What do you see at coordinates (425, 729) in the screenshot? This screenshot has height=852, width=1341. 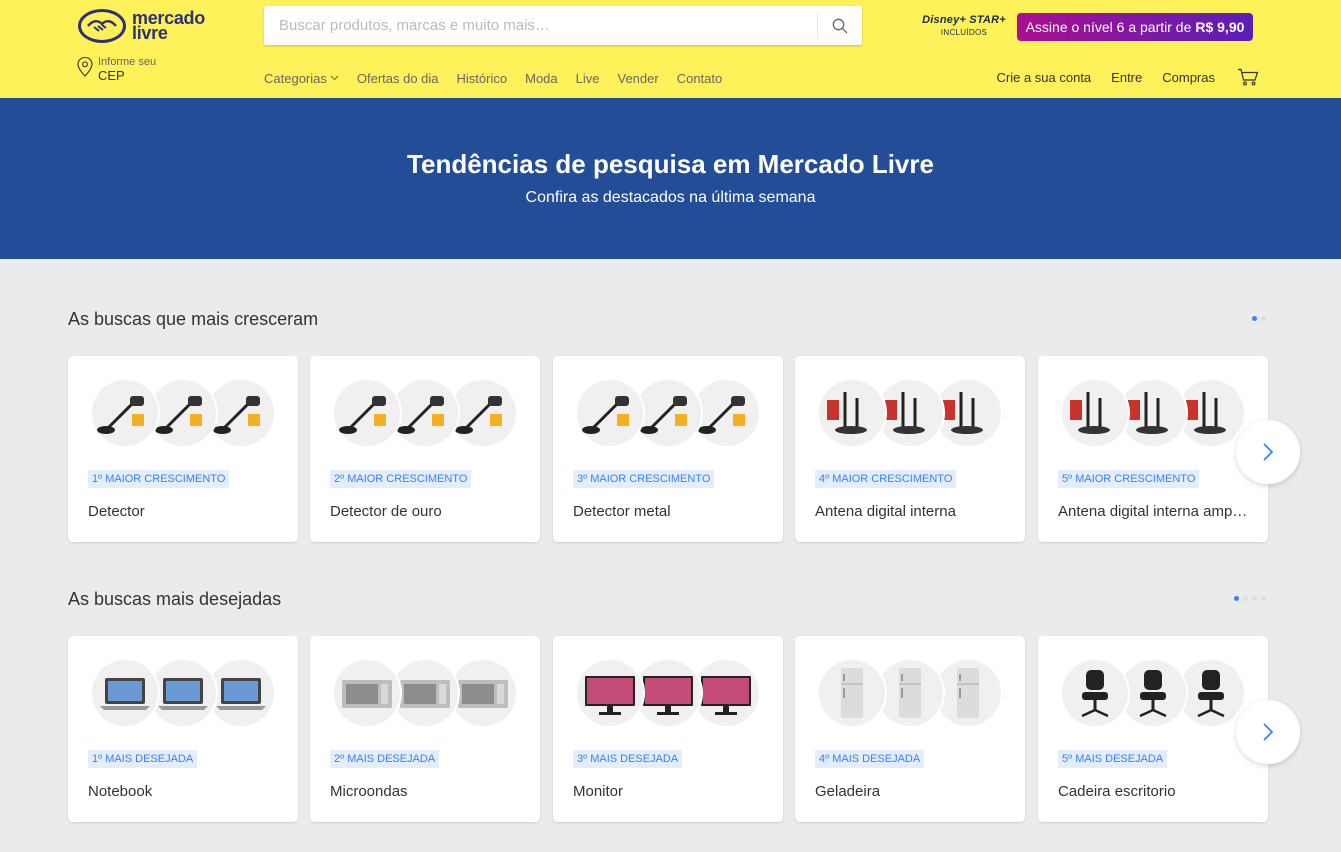 I see `trend-card: 2º MAIS DESEJADA Microondas` at bounding box center [425, 729].